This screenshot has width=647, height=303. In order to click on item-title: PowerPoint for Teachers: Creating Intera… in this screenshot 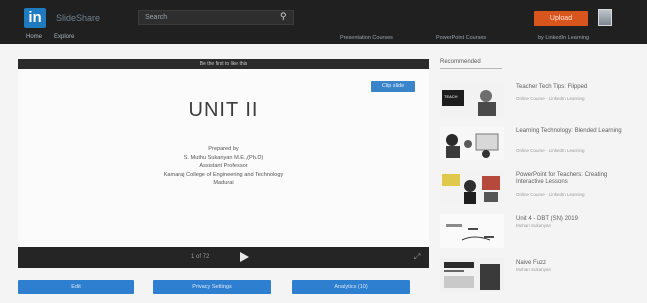, I will do `click(576, 179)`.